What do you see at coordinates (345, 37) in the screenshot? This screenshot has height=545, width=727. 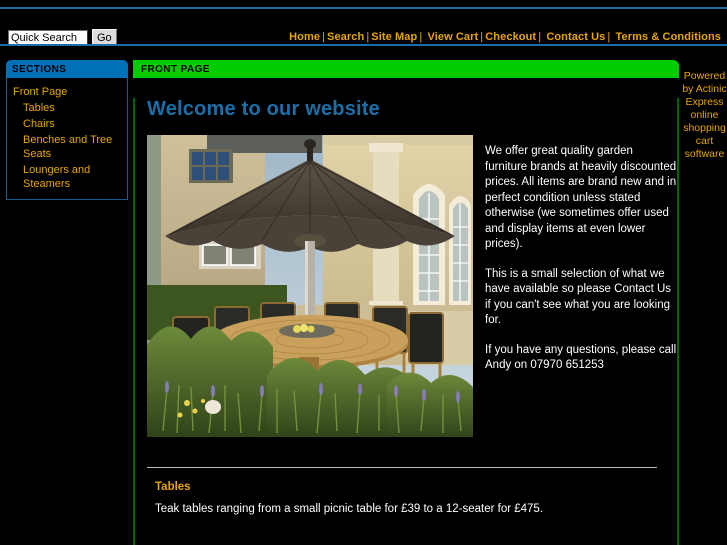 I see `nav-link-search: Search` at bounding box center [345, 37].